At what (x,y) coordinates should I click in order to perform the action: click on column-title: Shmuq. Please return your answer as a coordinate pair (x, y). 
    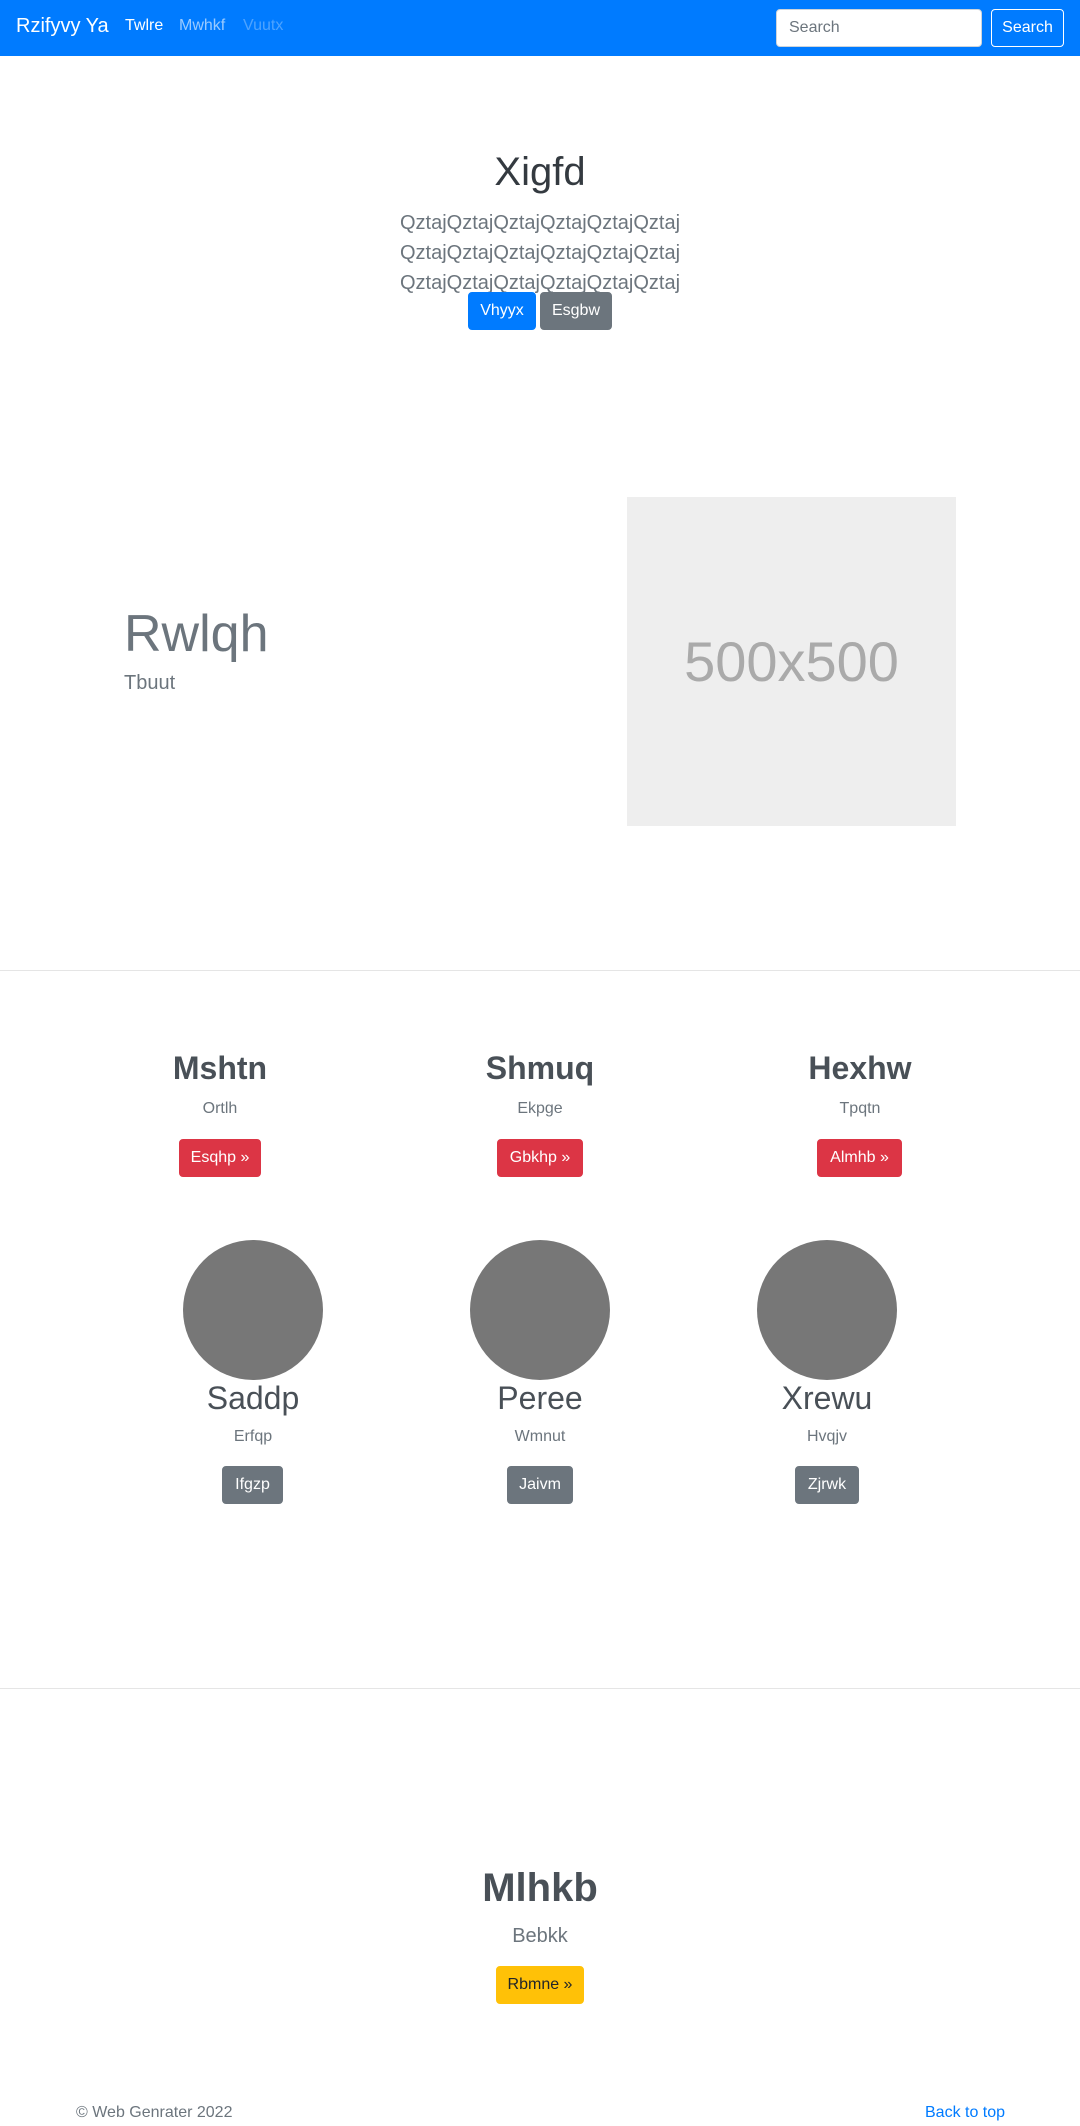
    Looking at the image, I should click on (540, 1068).